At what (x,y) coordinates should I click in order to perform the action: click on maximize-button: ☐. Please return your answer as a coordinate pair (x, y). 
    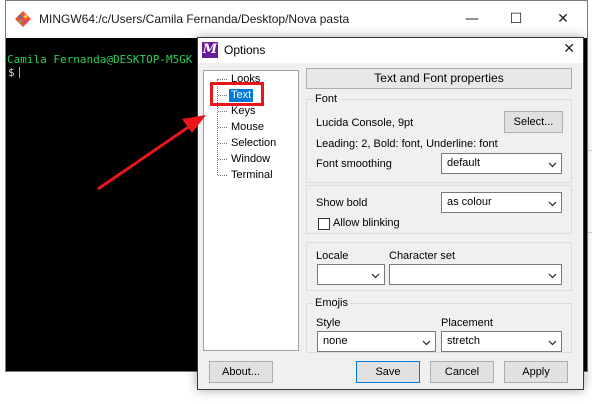
    Looking at the image, I should click on (516, 19).